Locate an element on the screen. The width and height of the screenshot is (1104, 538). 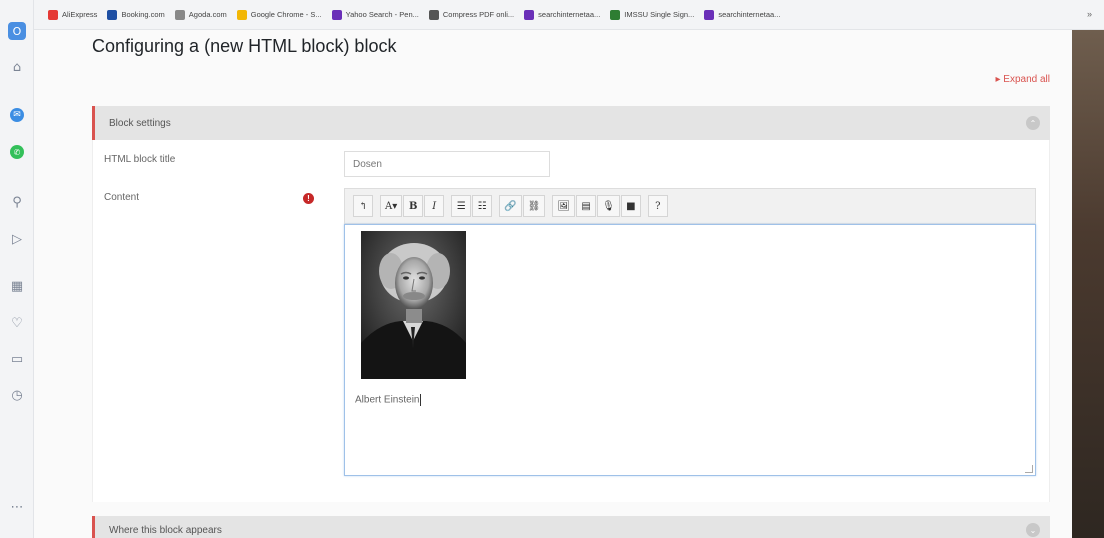
html-block-title-input is located at coordinates (447, 164).